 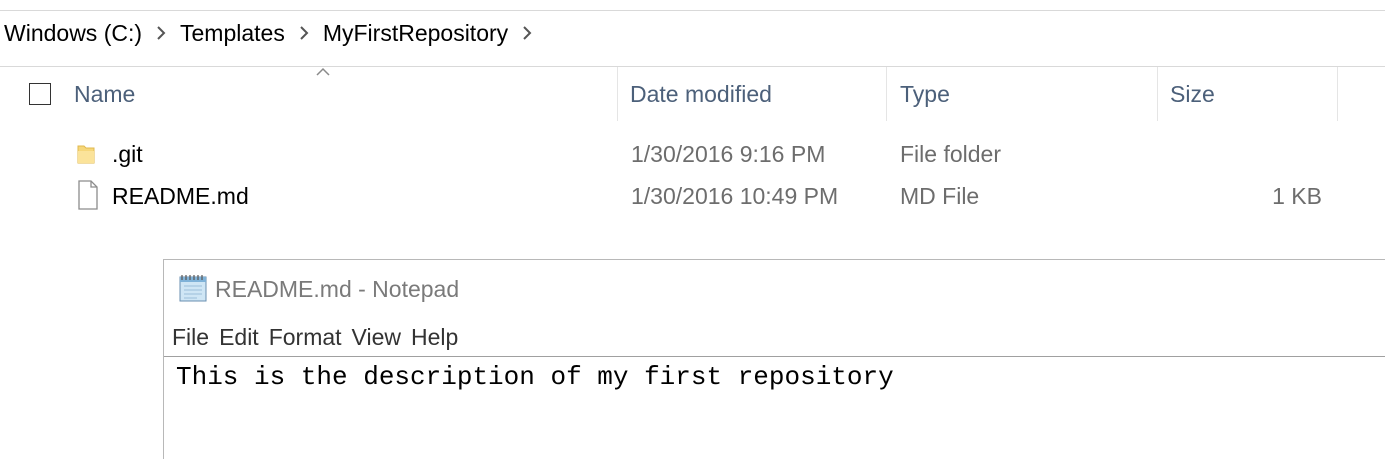 I want to click on sort-ascending-icon, so click(x=323, y=71).